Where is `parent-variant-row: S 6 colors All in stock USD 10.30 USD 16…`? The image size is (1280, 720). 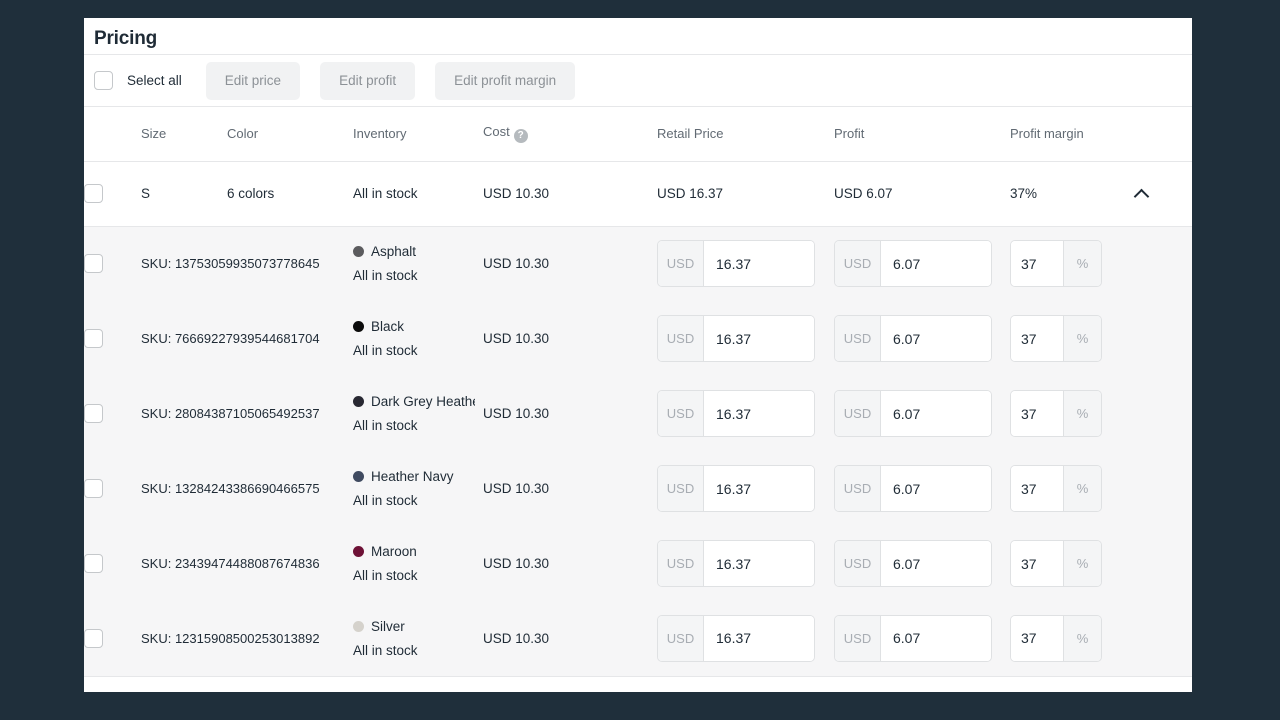
parent-variant-row: S 6 colors All in stock USD 10.30 USD 16… is located at coordinates (638, 194).